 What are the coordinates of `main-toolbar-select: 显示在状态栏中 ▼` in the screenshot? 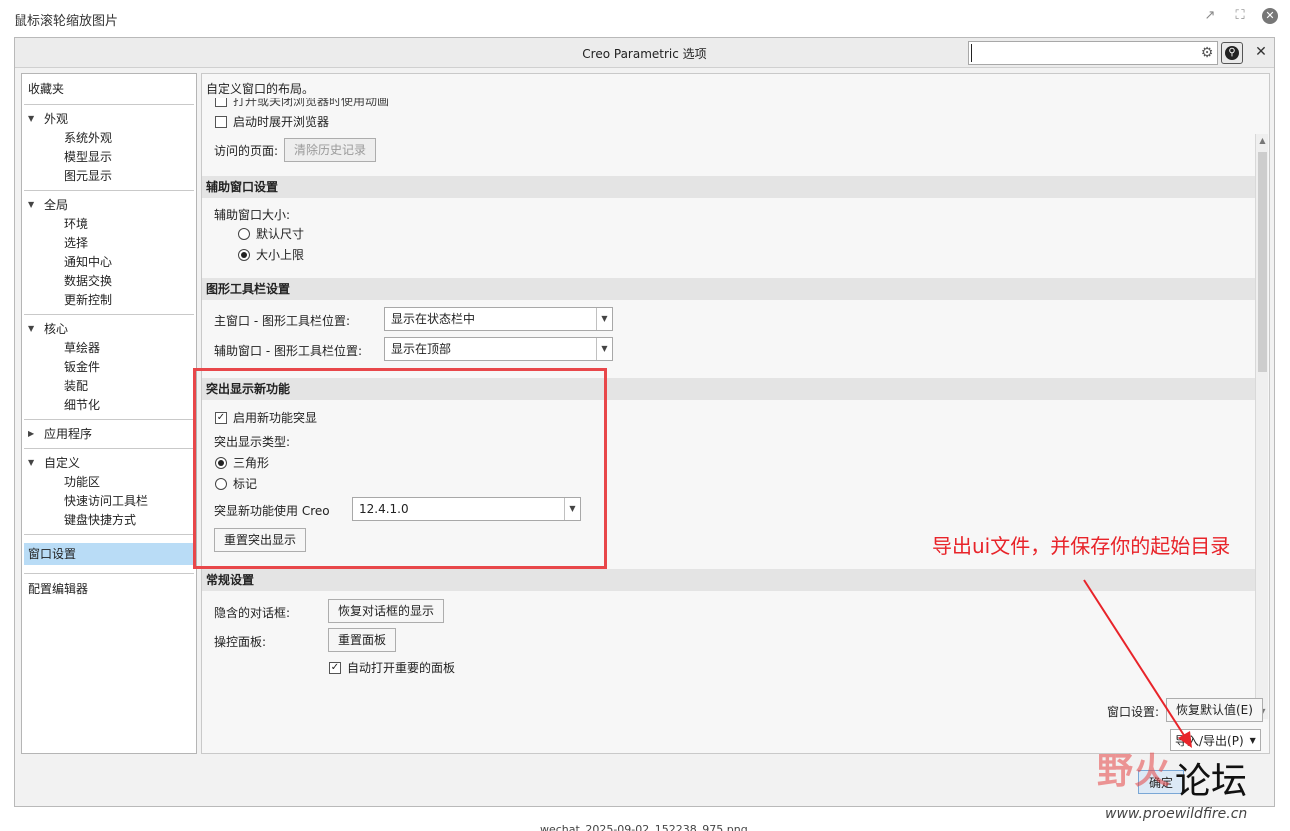 It's located at (498, 319).